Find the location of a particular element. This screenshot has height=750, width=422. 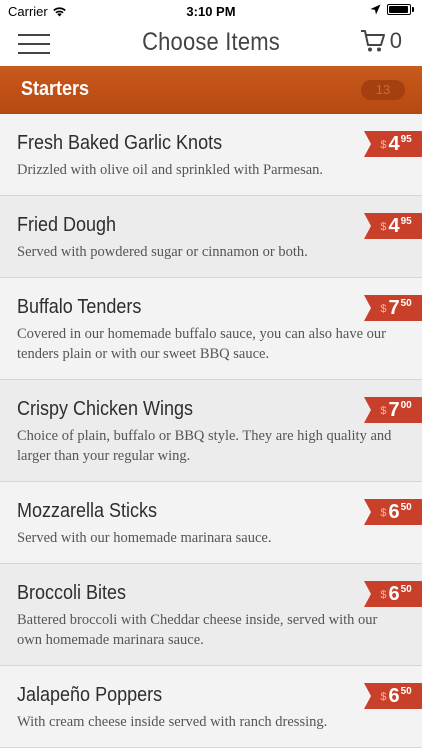

cart-icon is located at coordinates (372, 41).